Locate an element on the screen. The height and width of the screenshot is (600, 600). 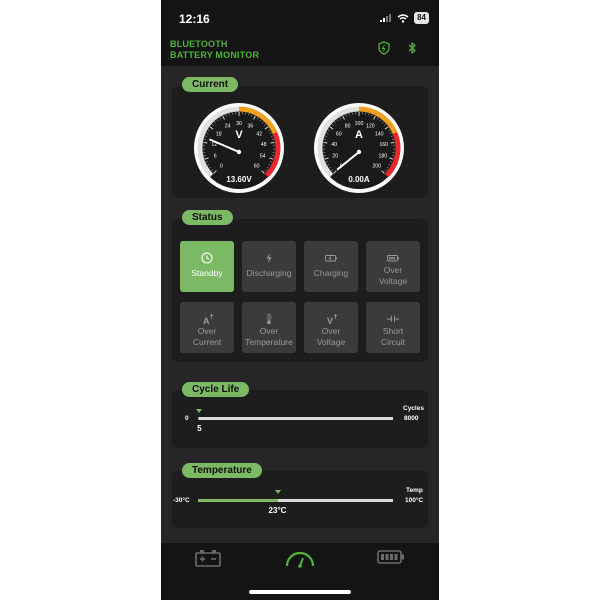
battery-charging-icon is located at coordinates (331, 258).